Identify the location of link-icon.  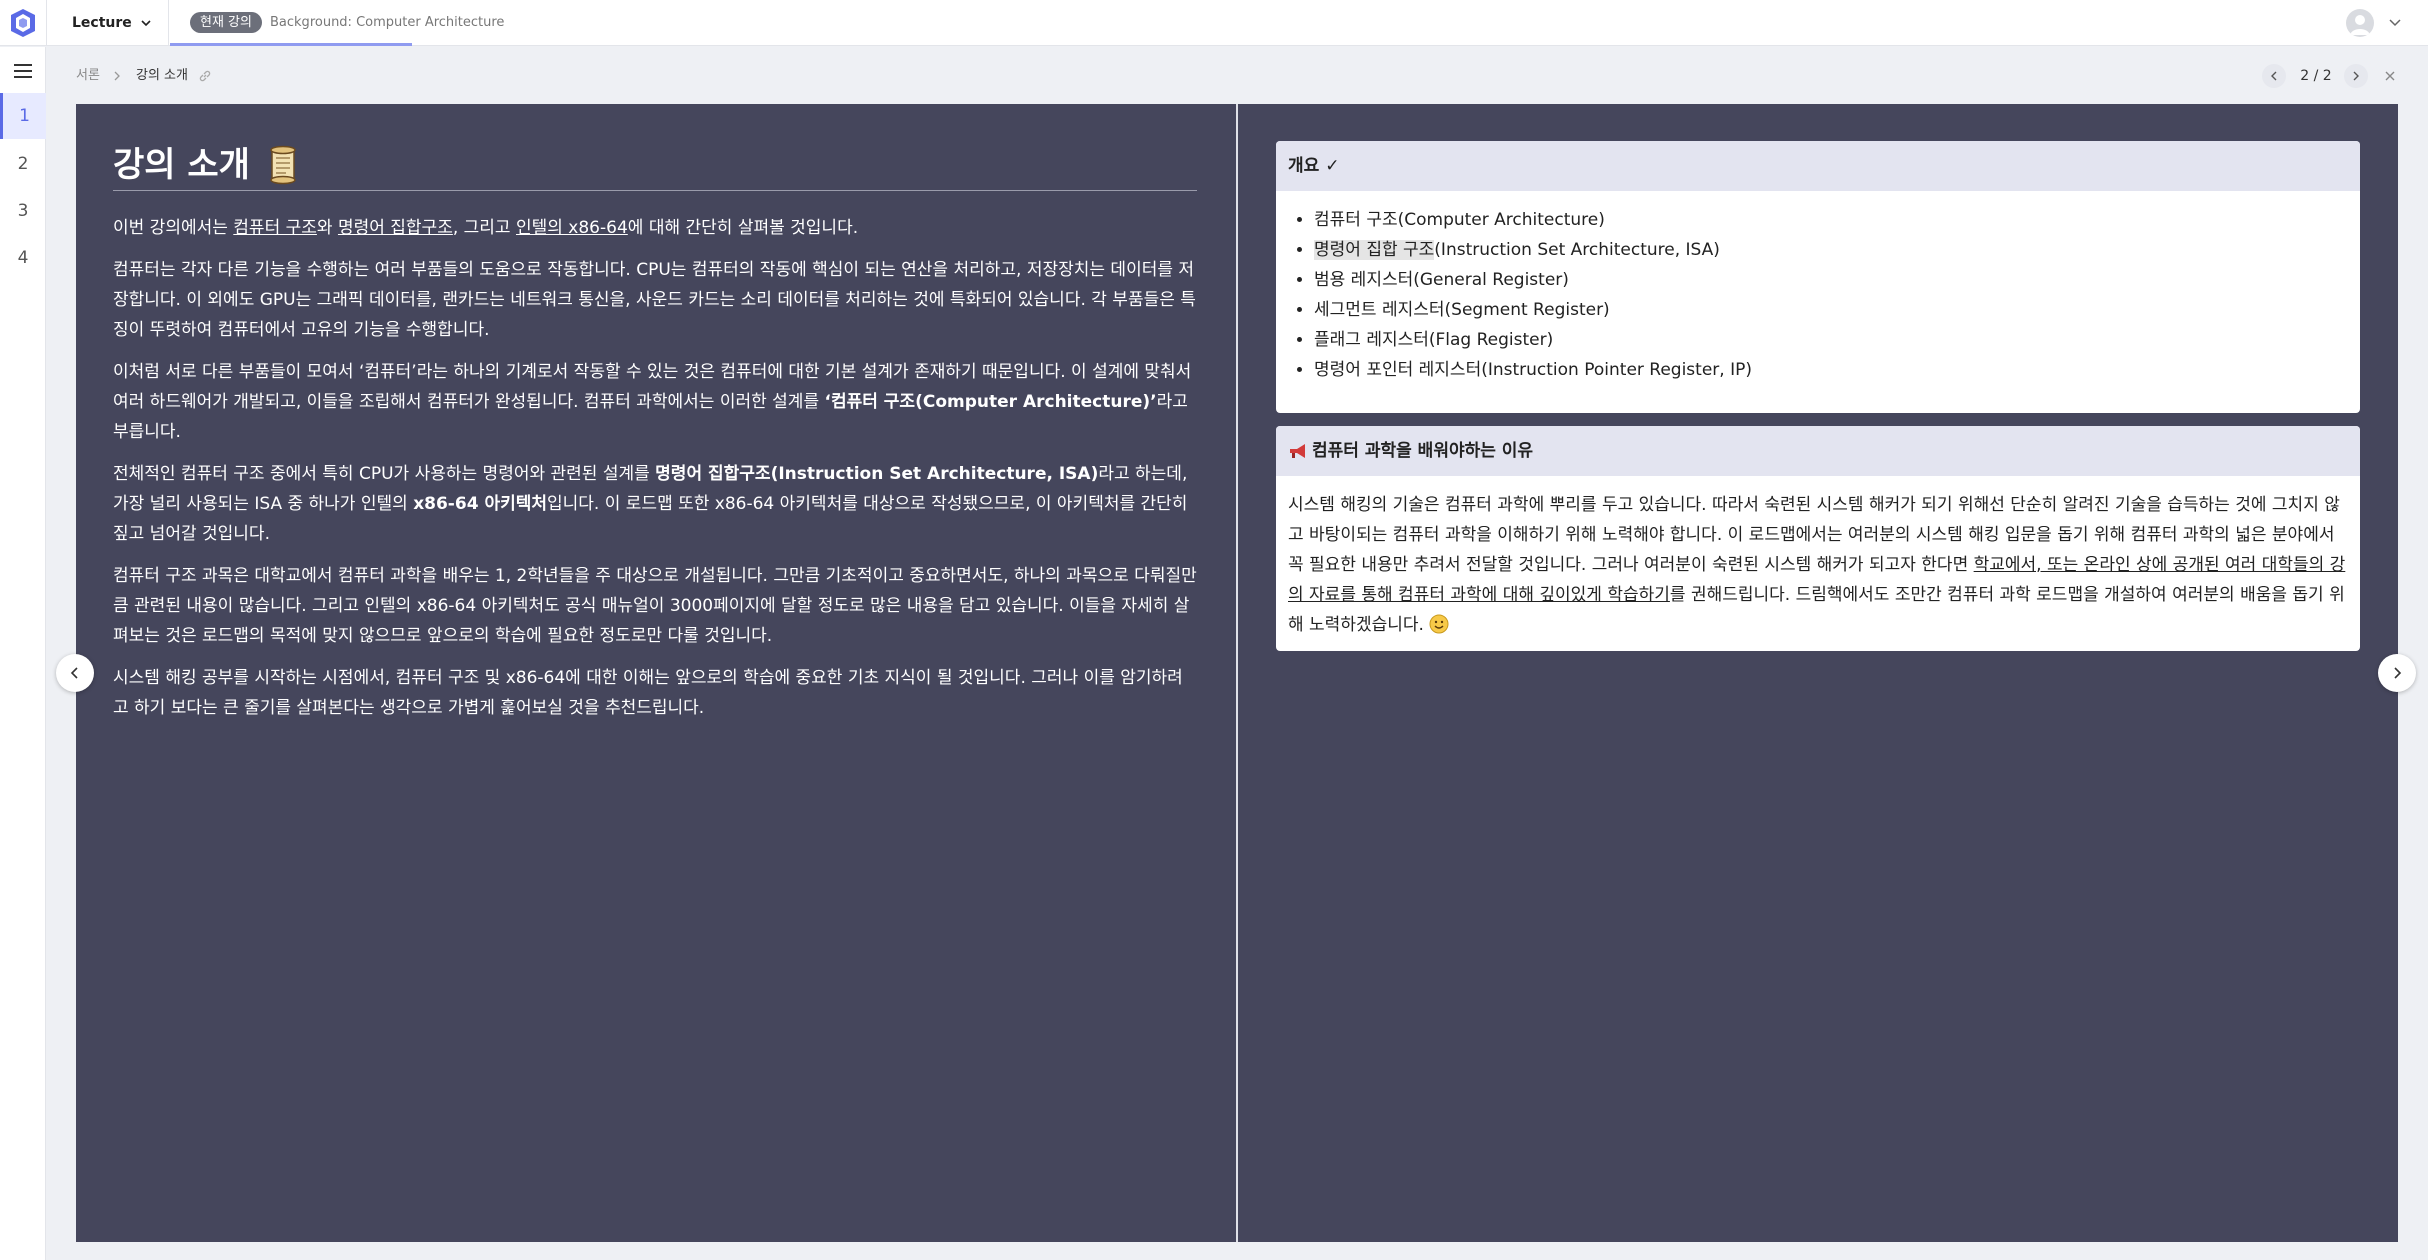
(205, 76).